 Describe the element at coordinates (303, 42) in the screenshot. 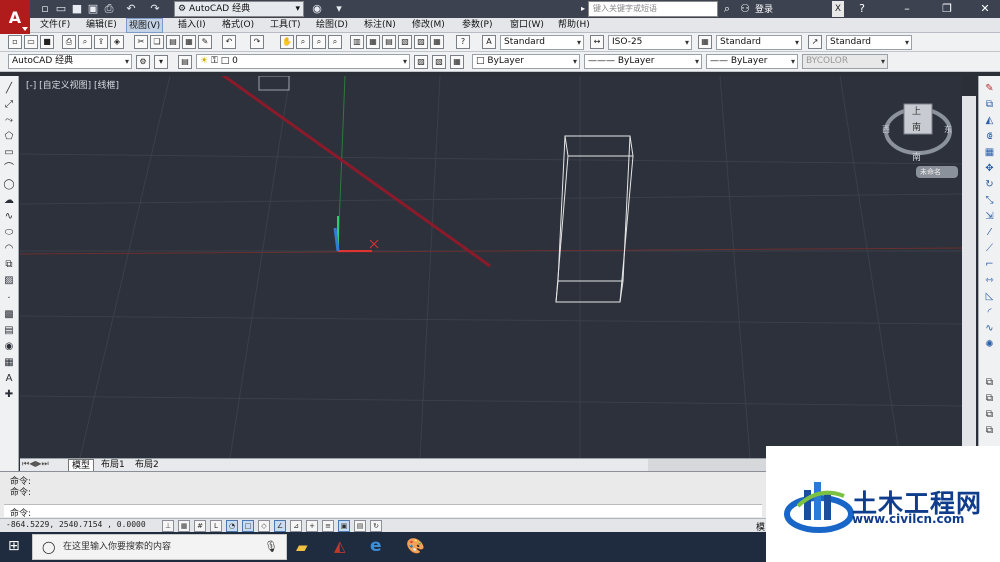

I see `zoom-realtime-icon: ⌕` at that location.